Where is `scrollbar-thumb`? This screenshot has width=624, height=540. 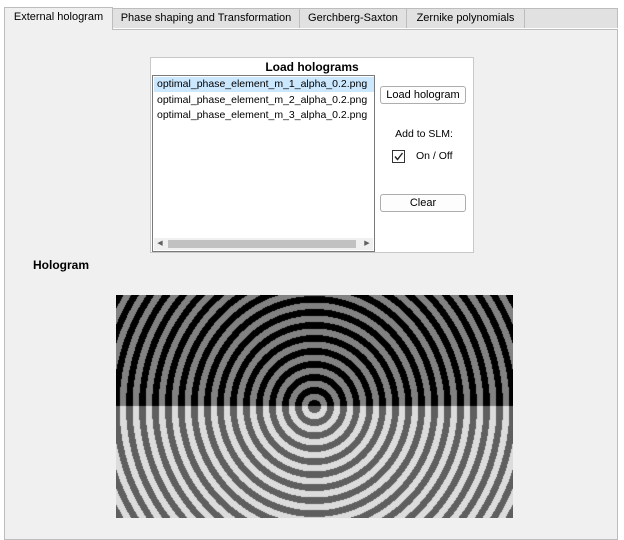
scrollbar-thumb is located at coordinates (262, 244).